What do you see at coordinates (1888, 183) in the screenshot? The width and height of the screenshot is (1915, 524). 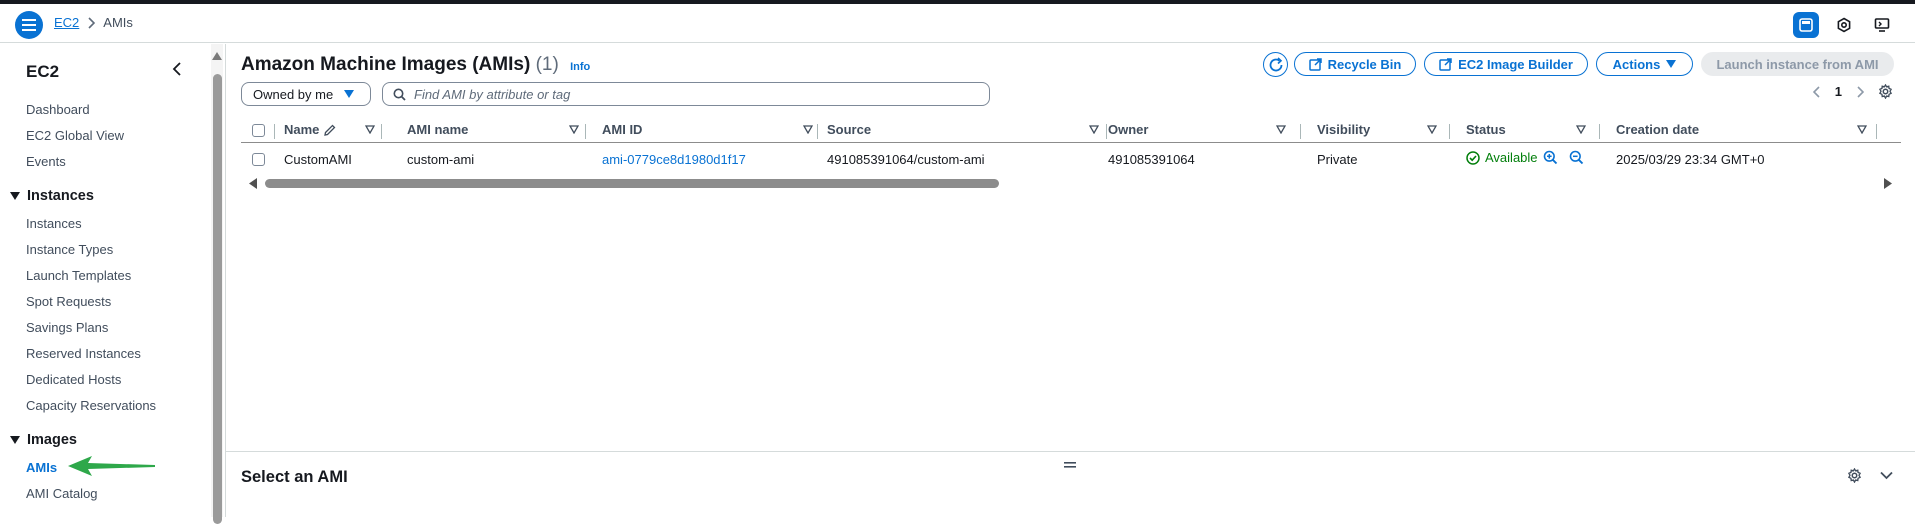 I see `scroll-right-icon` at bounding box center [1888, 183].